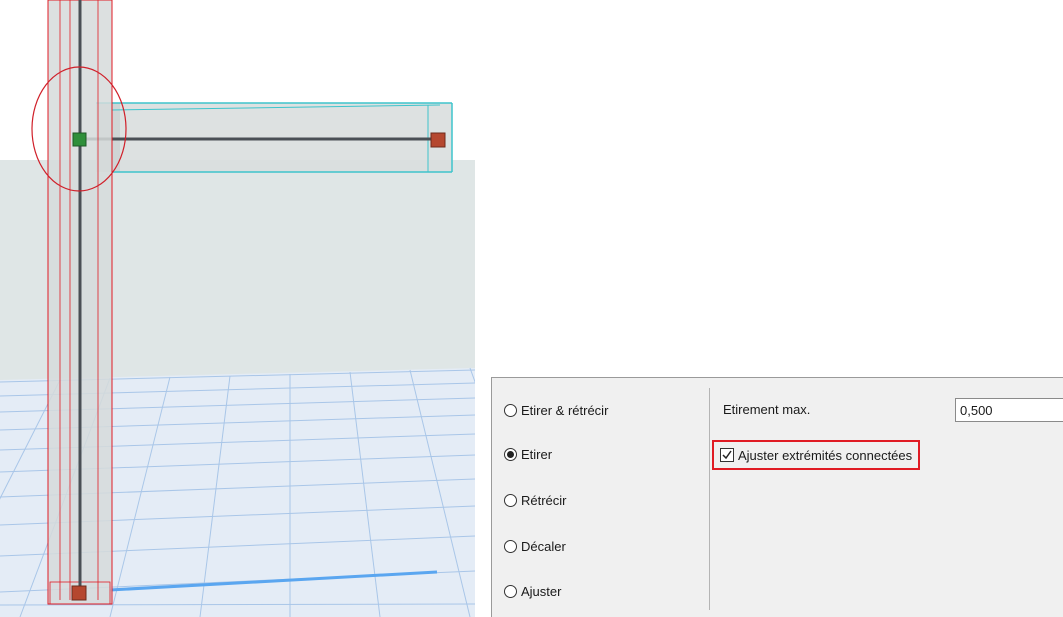 The height and width of the screenshot is (617, 1063). What do you see at coordinates (510, 591) in the screenshot?
I see `radio-fit-indicator` at bounding box center [510, 591].